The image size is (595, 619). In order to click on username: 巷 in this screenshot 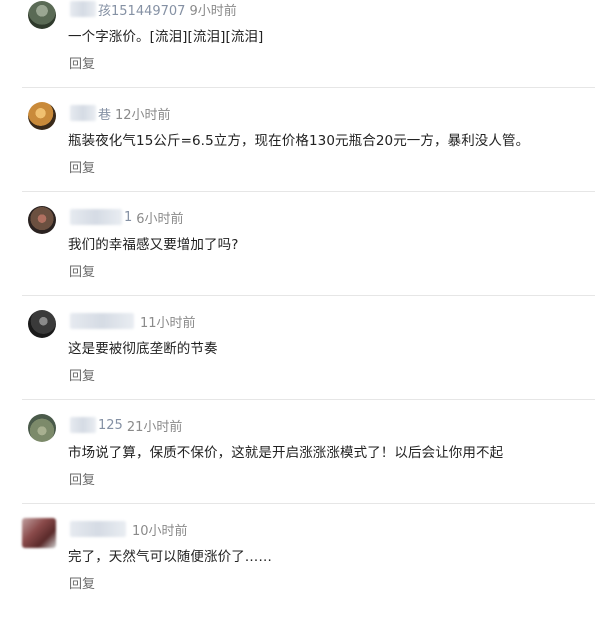, I will do `click(104, 113)`.